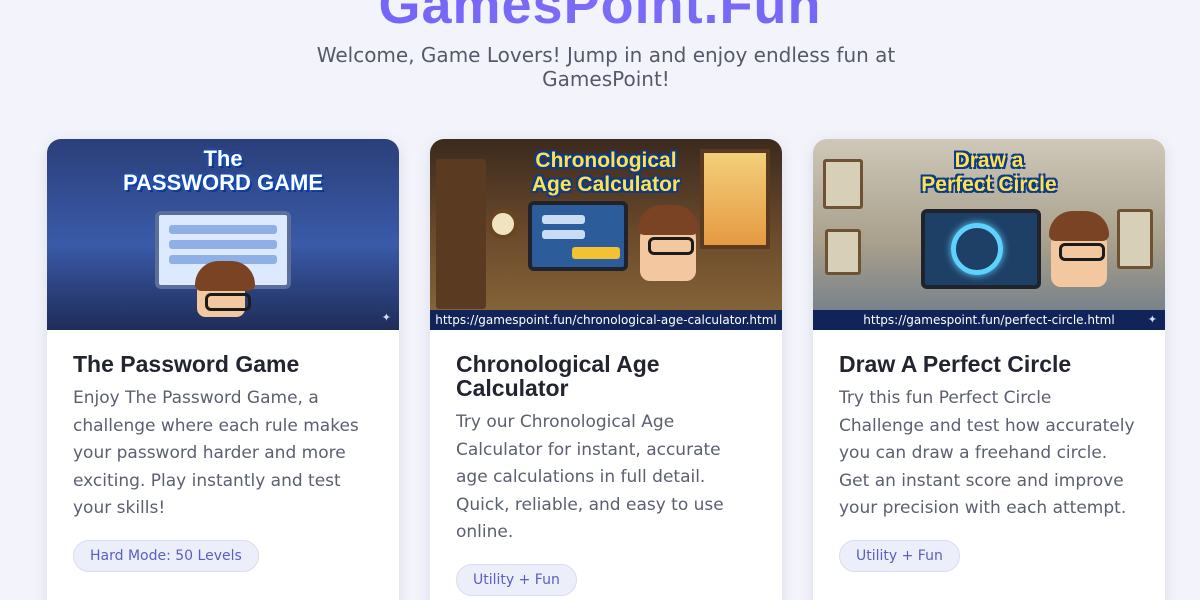  What do you see at coordinates (977, 249) in the screenshot?
I see `circle-drawing` at bounding box center [977, 249].